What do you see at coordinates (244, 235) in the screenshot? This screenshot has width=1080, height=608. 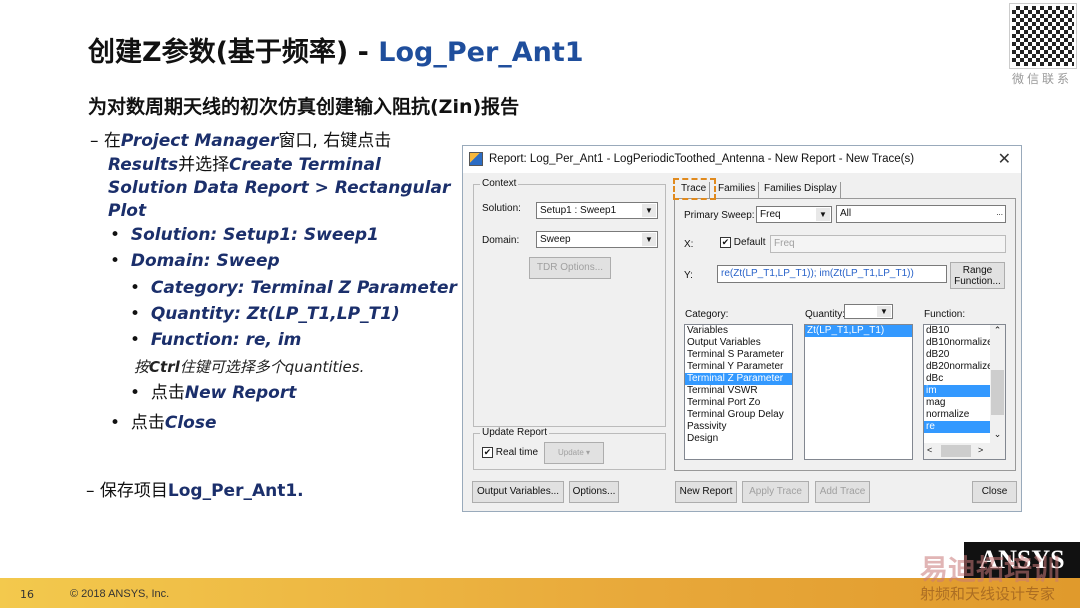 I see `bullet-solution: • Solution: Setup1: Sweep1` at bounding box center [244, 235].